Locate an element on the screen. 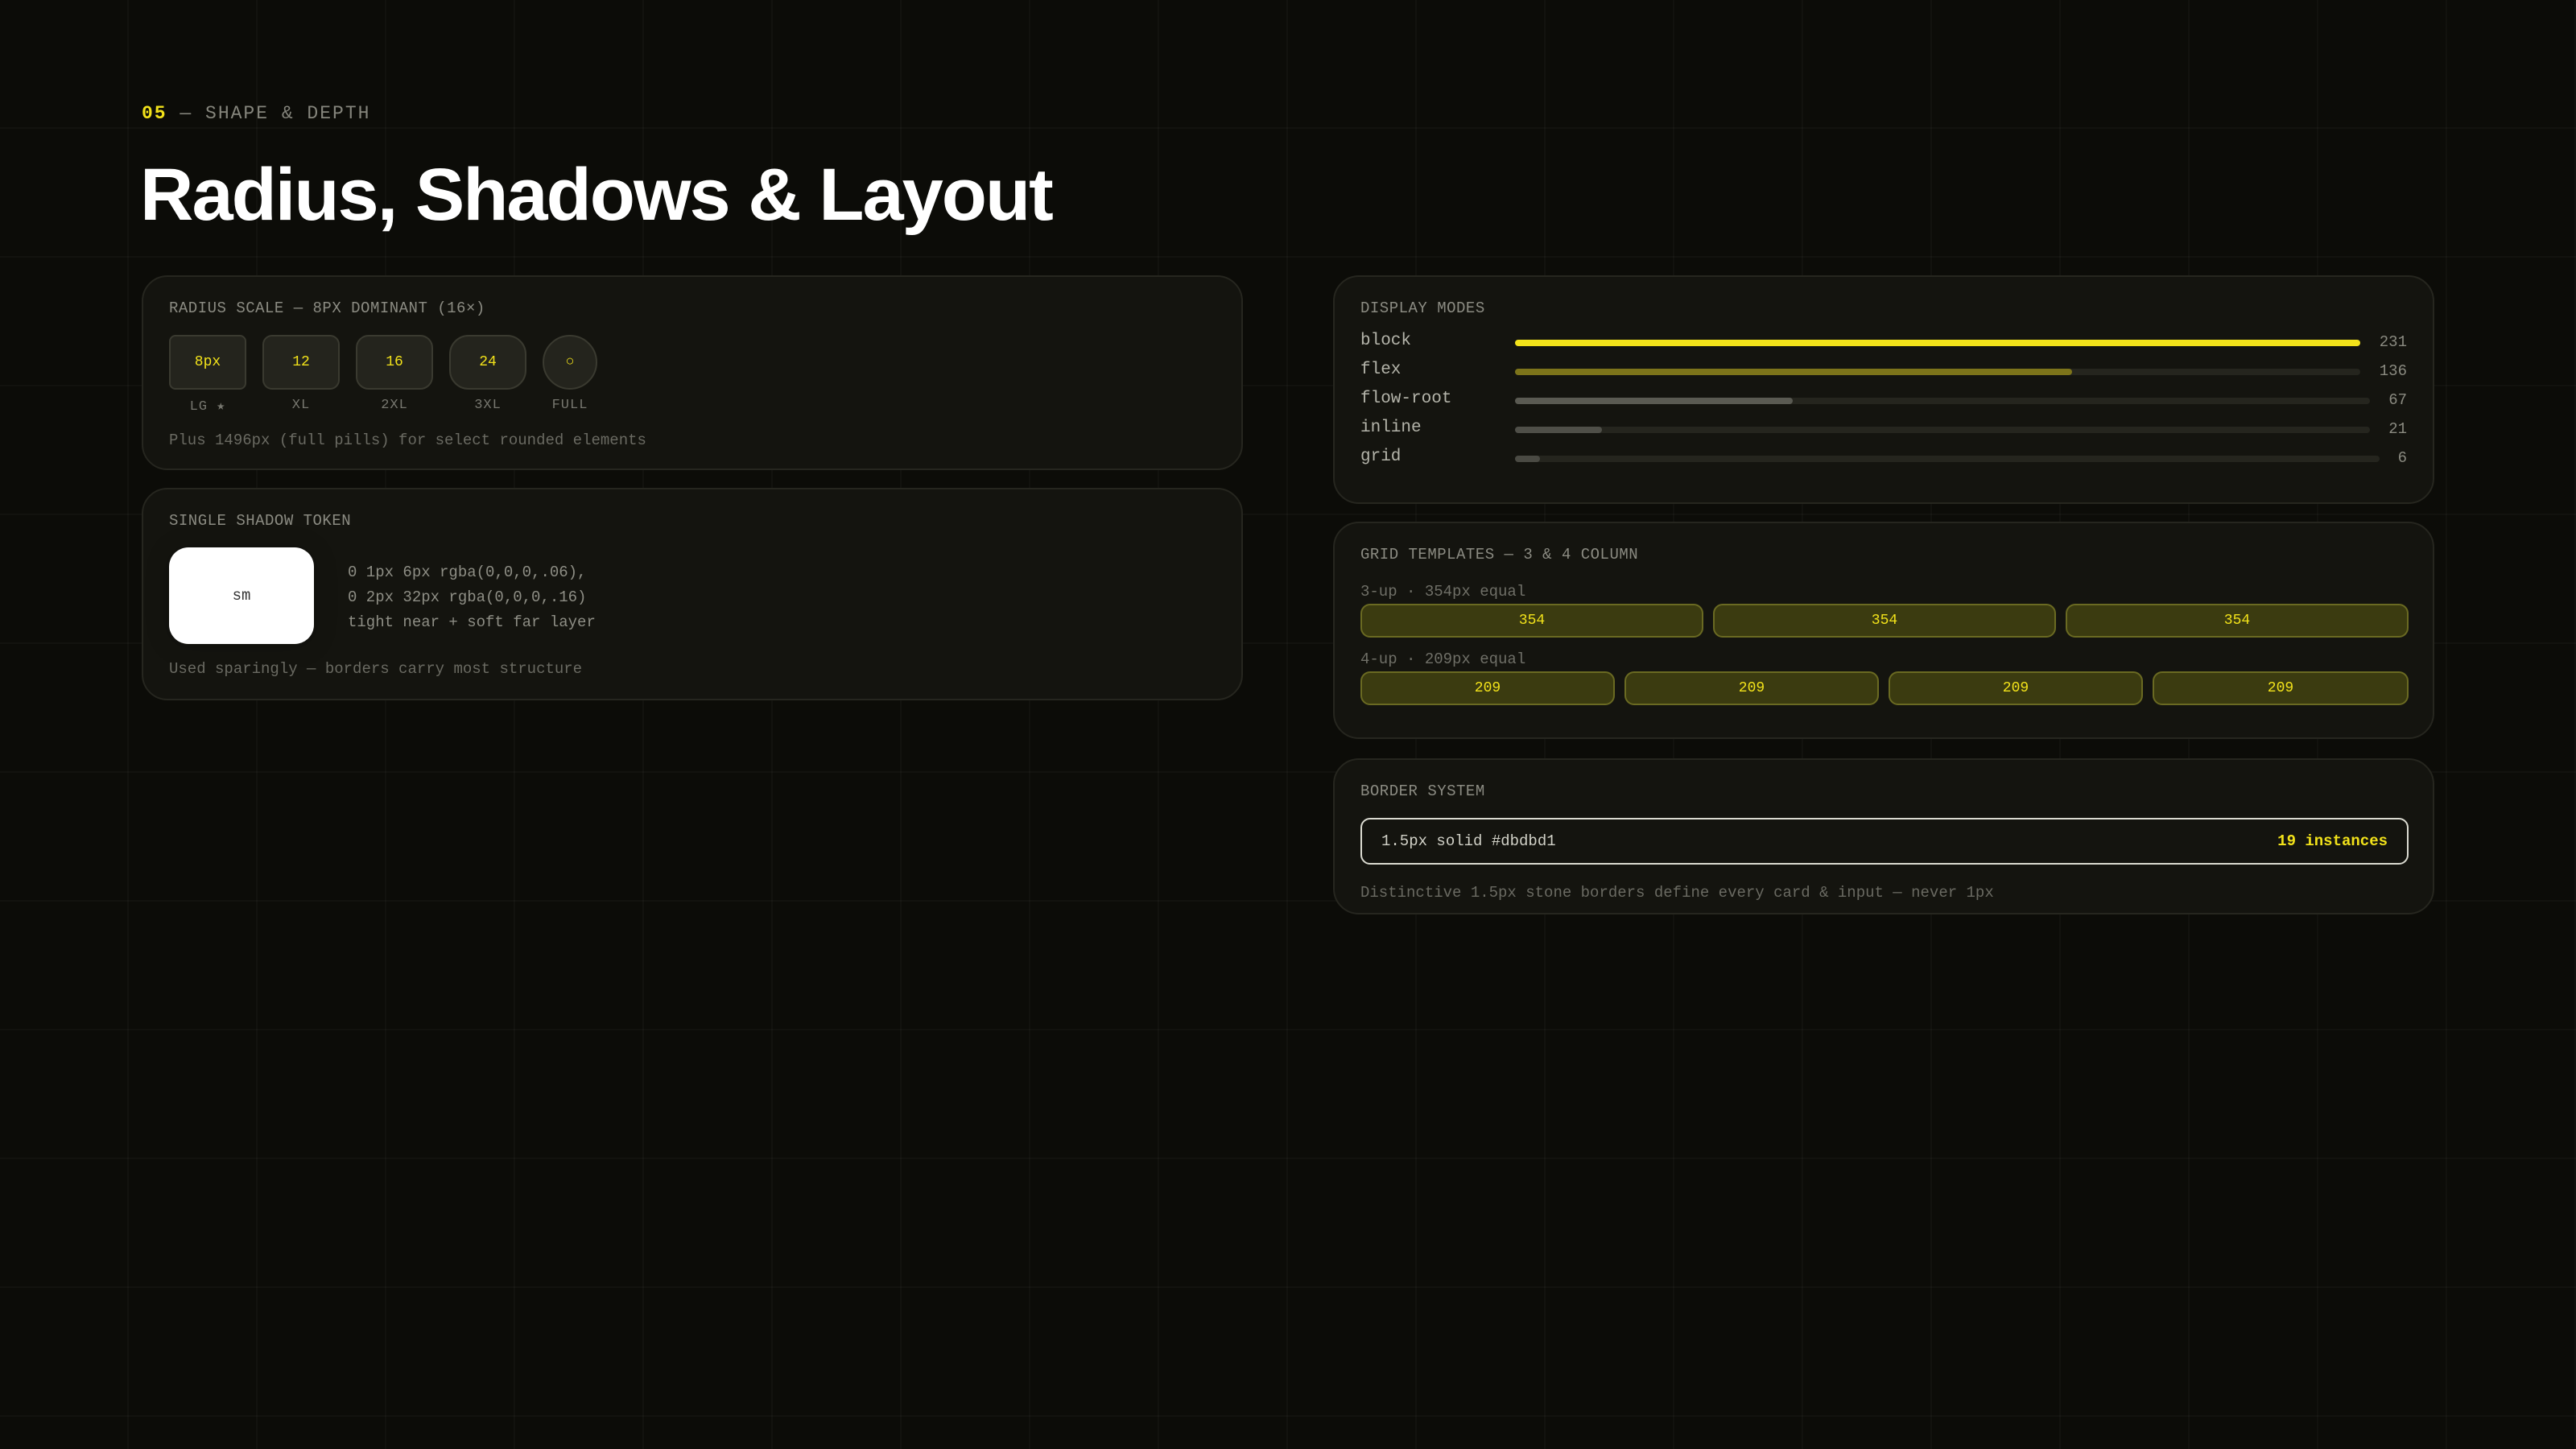 This screenshot has width=2576, height=1449. section-eyebrow: 05 — SHAPE & DEPTH is located at coordinates (256, 113).